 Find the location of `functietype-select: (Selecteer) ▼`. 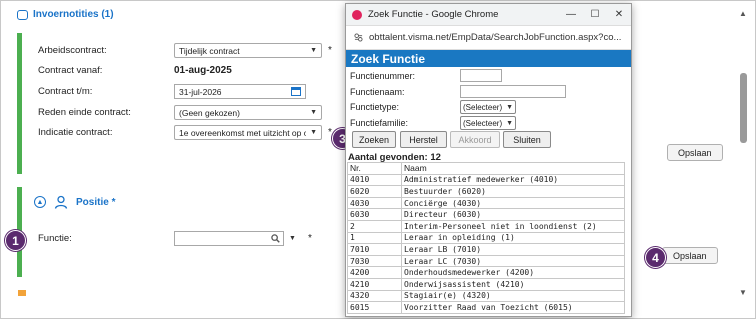

functietype-select: (Selecteer) ▼ is located at coordinates (488, 107).